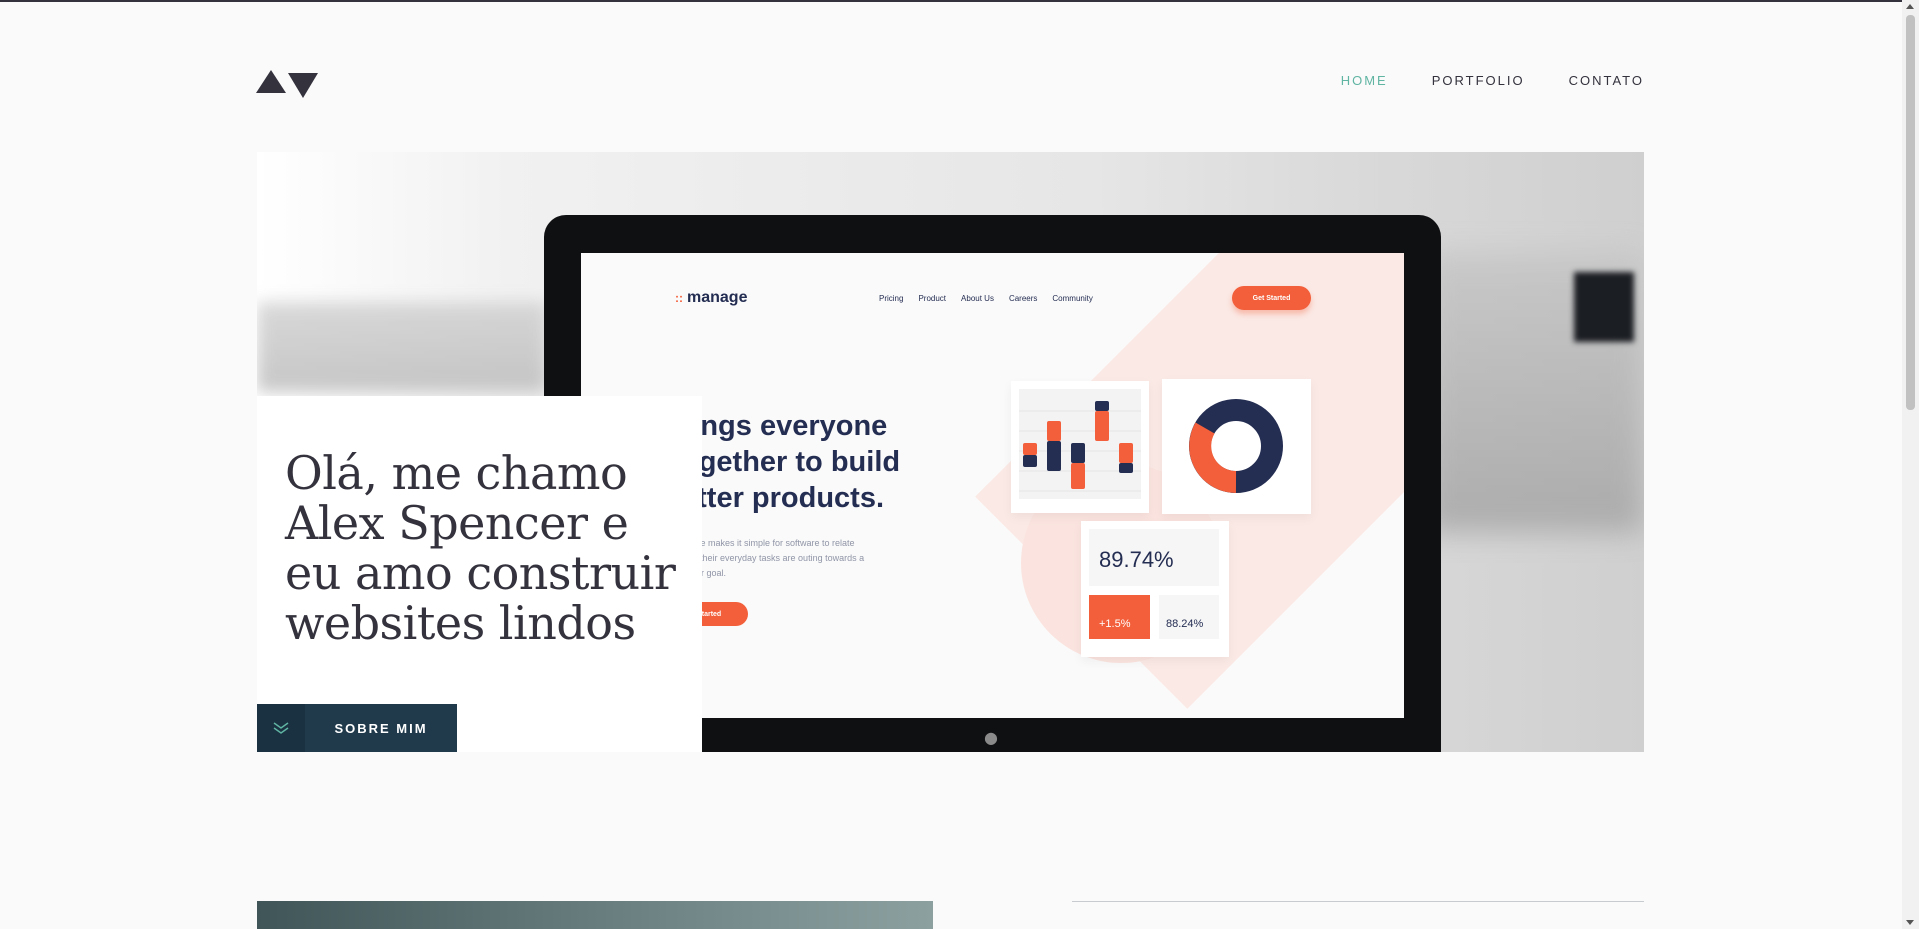  What do you see at coordinates (1910, 922) in the screenshot?
I see `scroll-down-icon` at bounding box center [1910, 922].